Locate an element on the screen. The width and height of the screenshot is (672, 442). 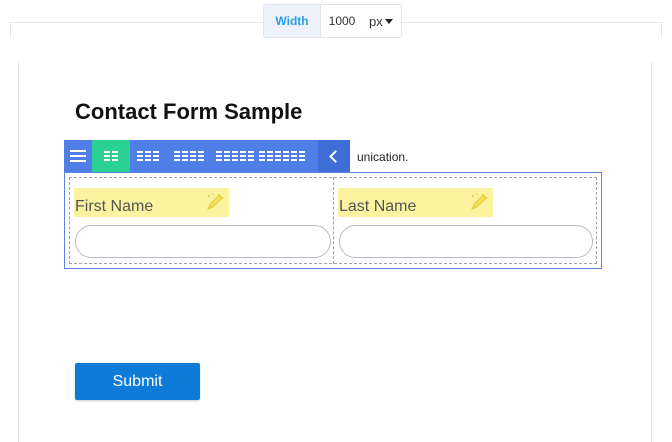
menu-button is located at coordinates (78, 156).